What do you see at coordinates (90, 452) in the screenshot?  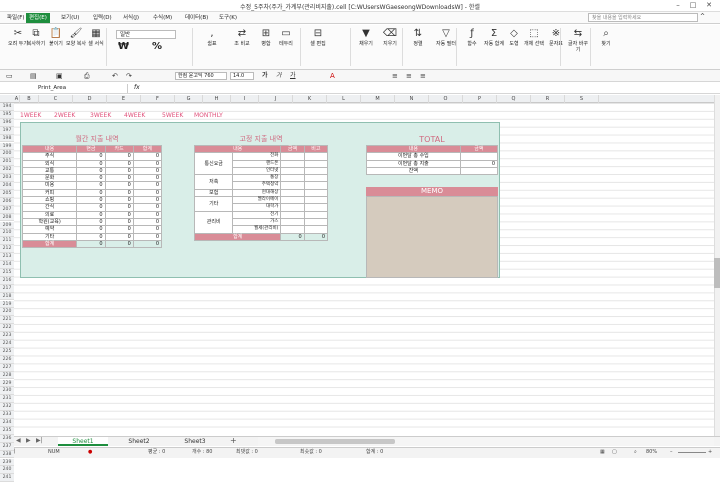 I see `record-icon: ●` at bounding box center [90, 452].